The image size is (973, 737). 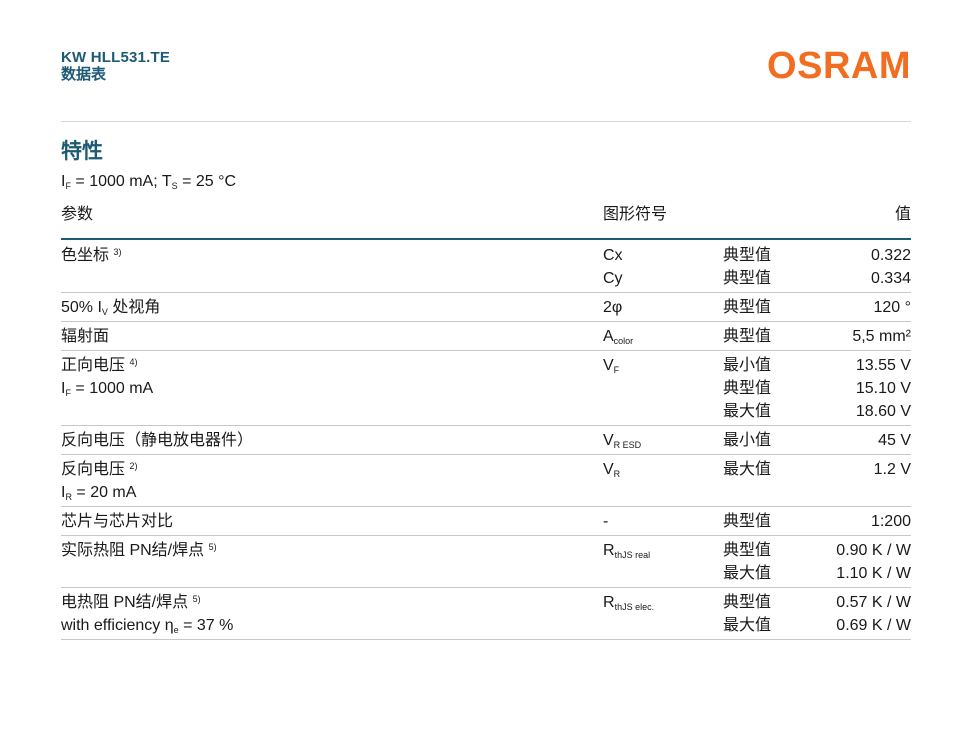 What do you see at coordinates (623, 341) in the screenshot?
I see `symbol-subscript: color` at bounding box center [623, 341].